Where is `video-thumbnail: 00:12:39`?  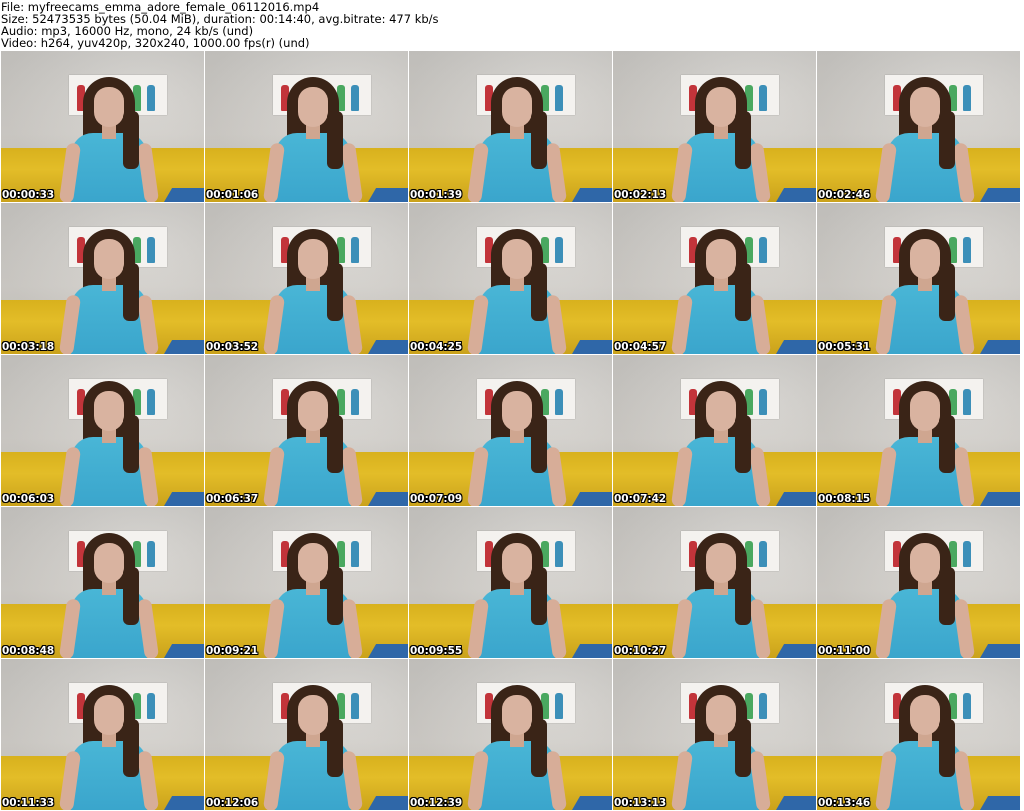 video-thumbnail: 00:12:39 is located at coordinates (510, 734).